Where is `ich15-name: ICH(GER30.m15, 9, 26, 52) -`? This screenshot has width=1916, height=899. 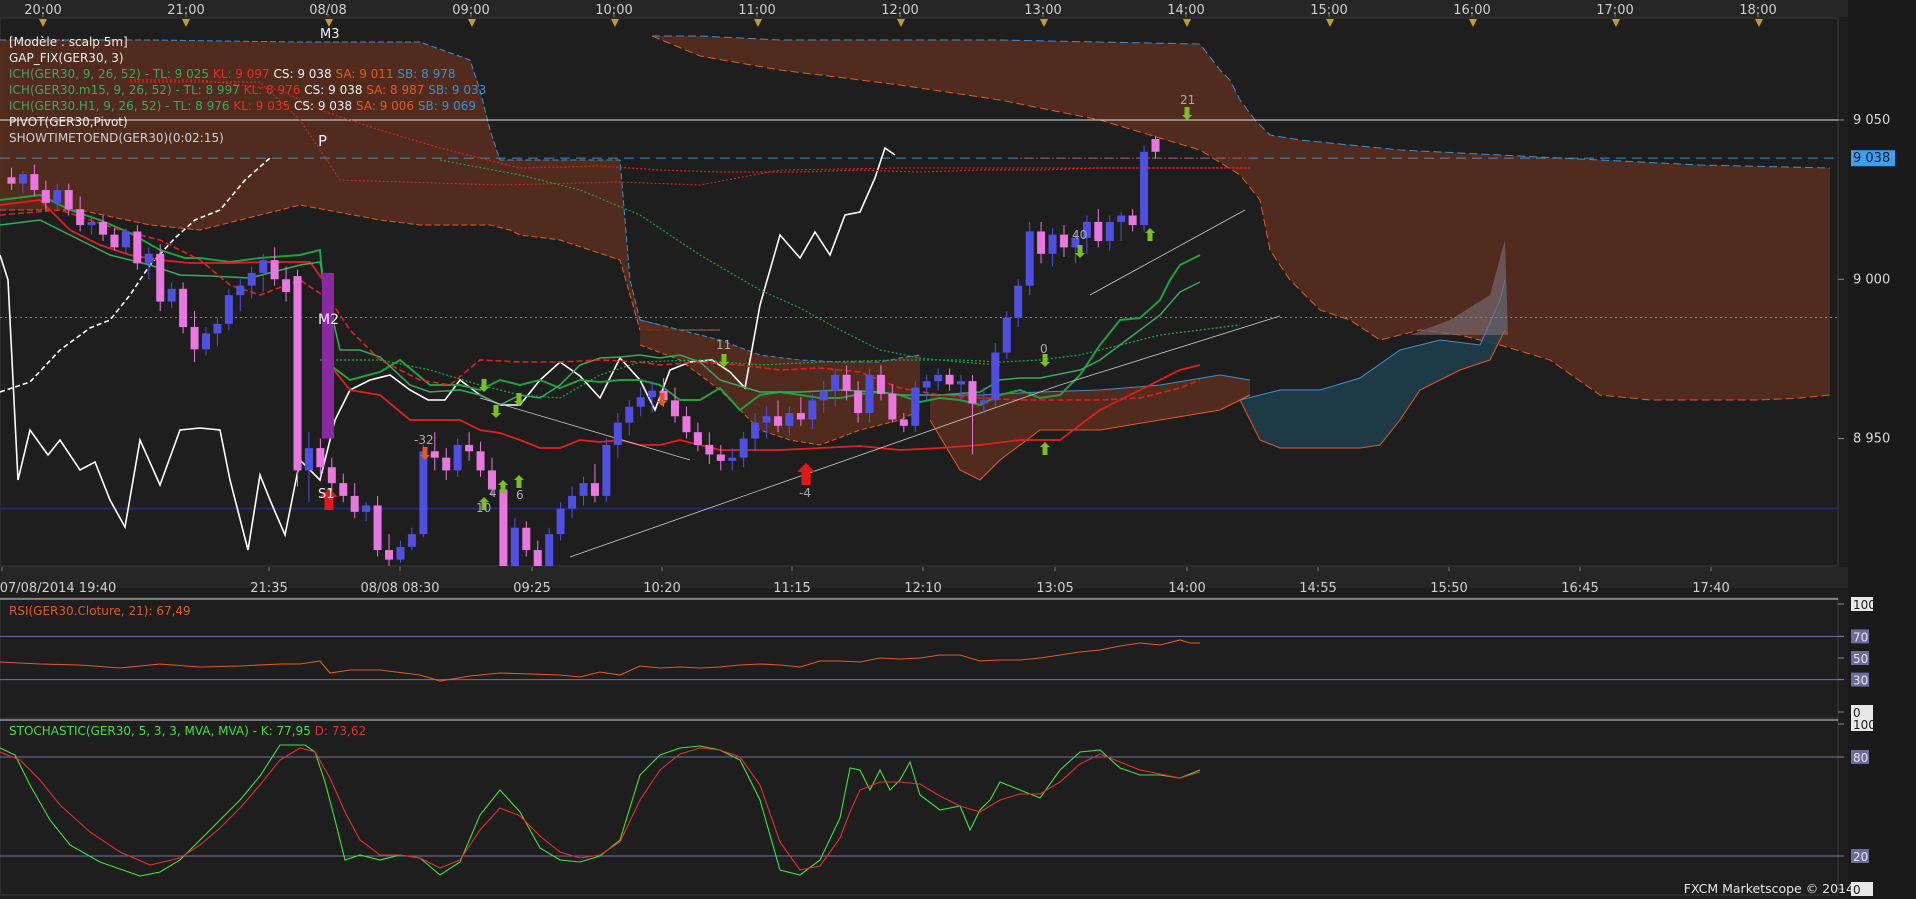 ich15-name: ICH(GER30.m15, 9, 26, 52) - is located at coordinates (94, 90).